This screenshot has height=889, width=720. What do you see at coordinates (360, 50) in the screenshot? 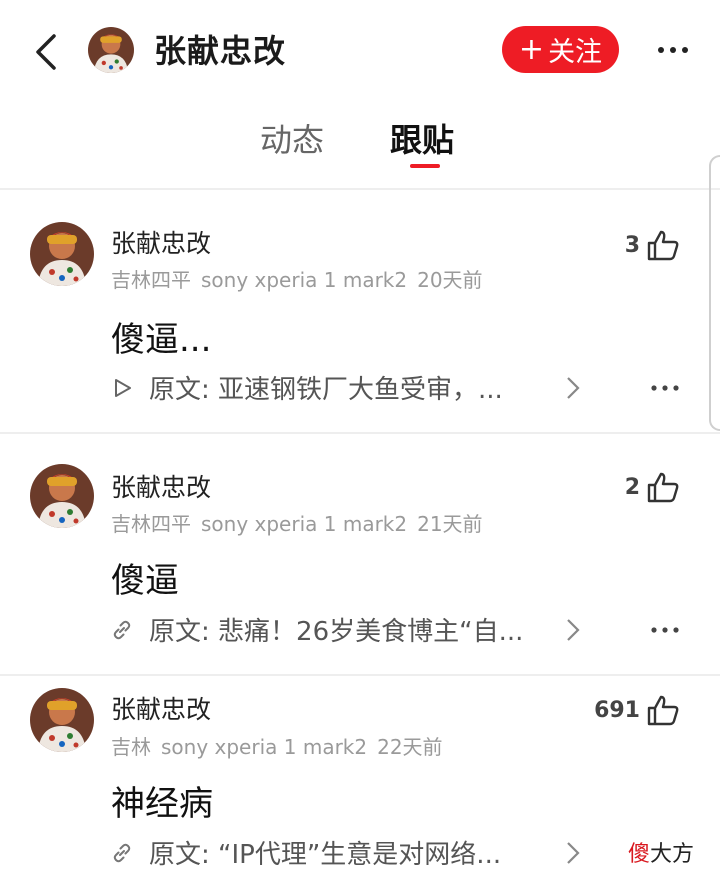
I see `top-bar: 张献忠改 + 关注` at bounding box center [360, 50].